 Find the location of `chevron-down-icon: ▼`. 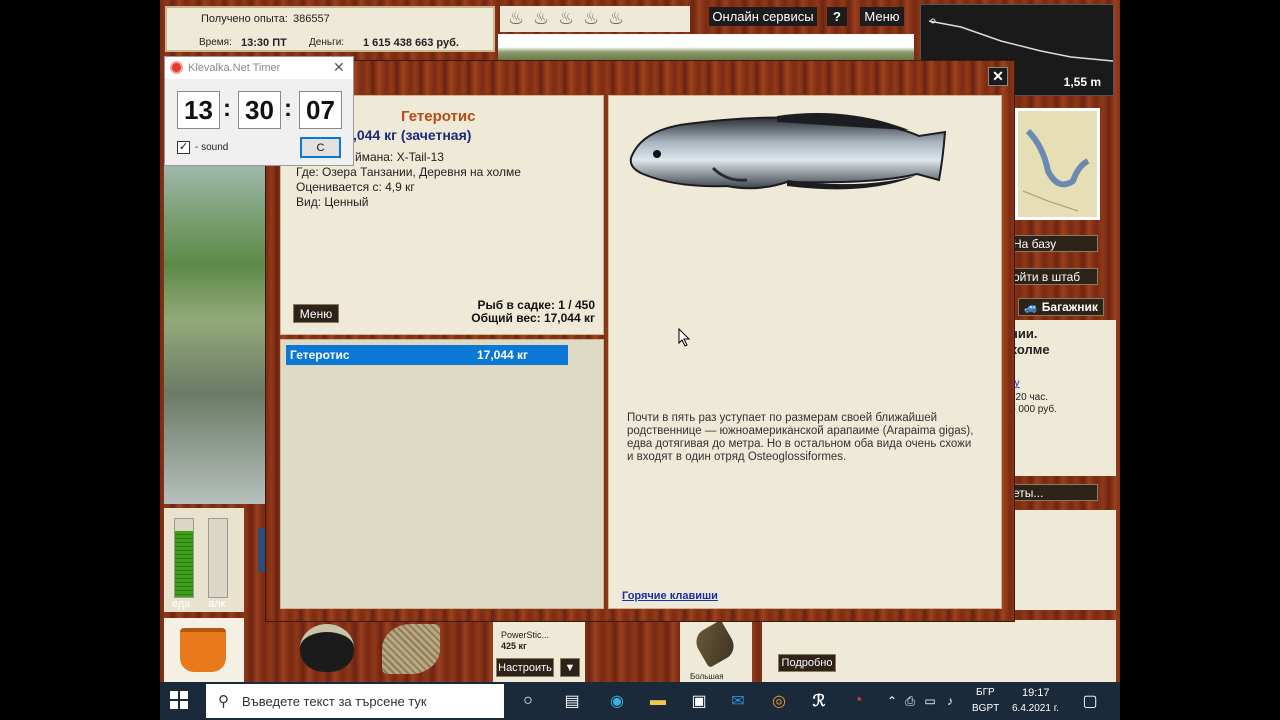

chevron-down-icon: ▼ is located at coordinates (570, 667).